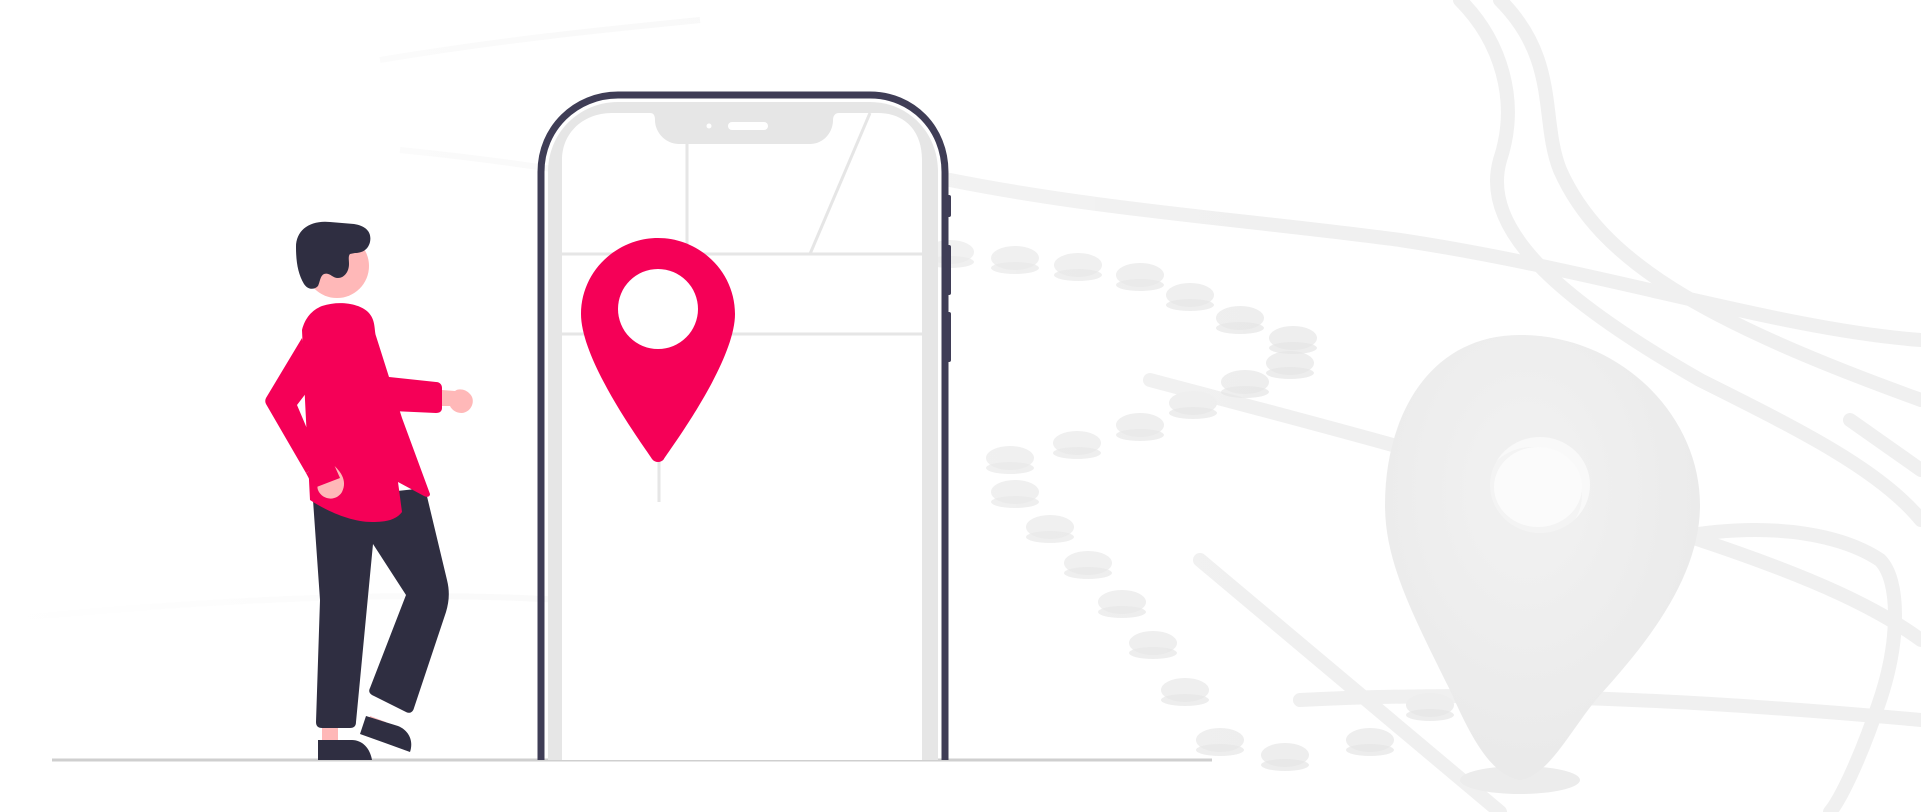 The width and height of the screenshot is (1921, 812). What do you see at coordinates (369, 490) in the screenshot?
I see `person` at bounding box center [369, 490].